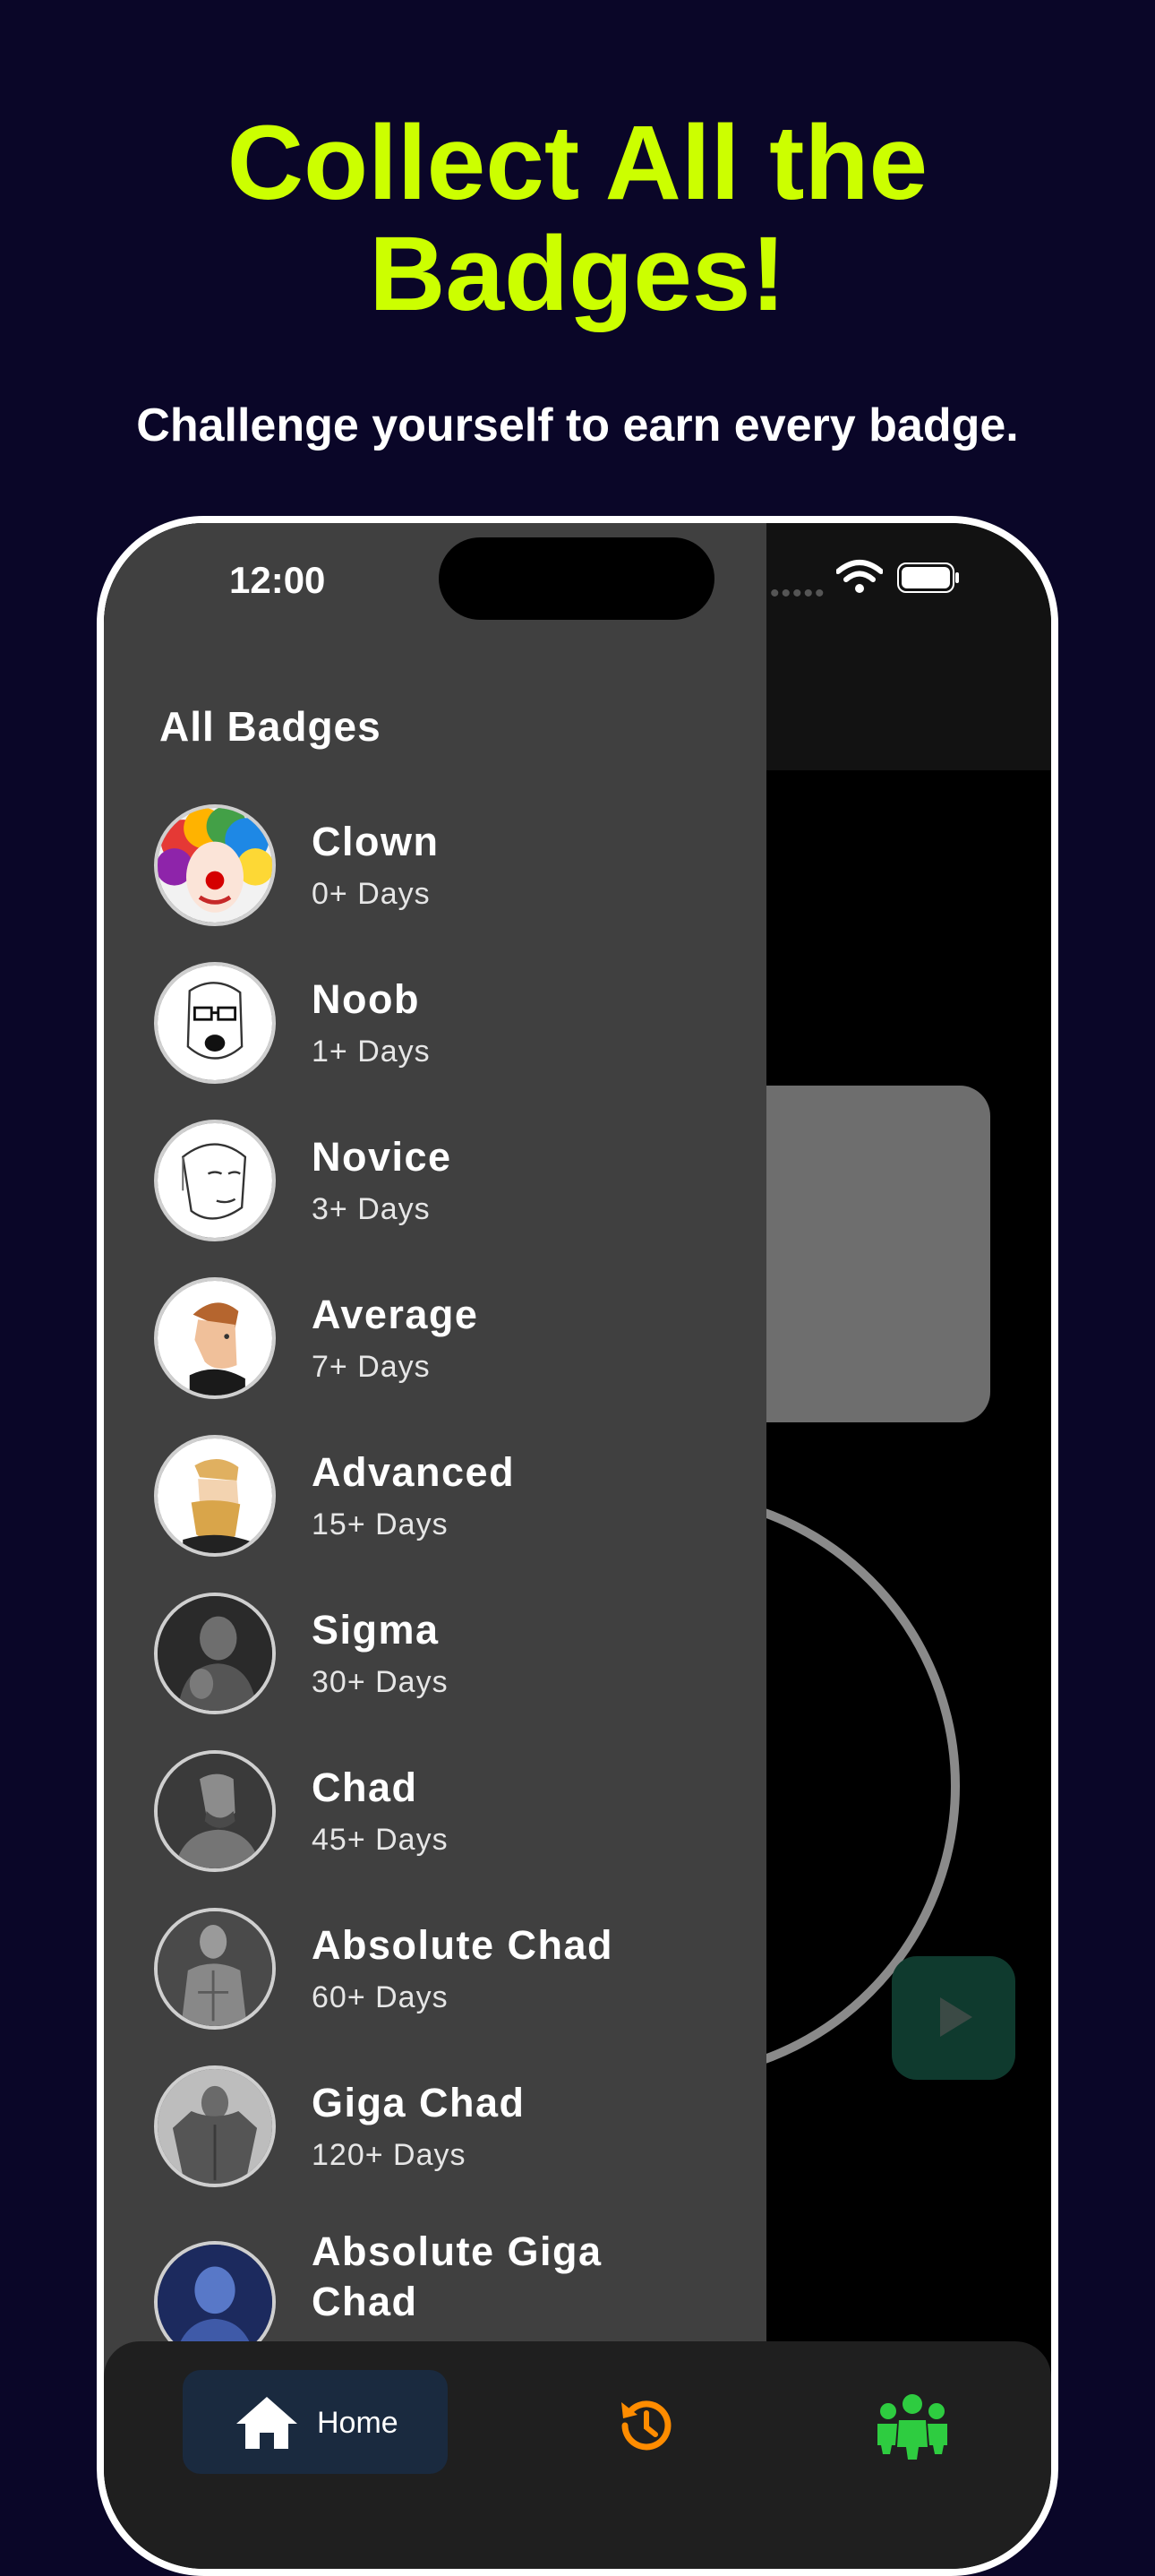 Image resolution: width=1155 pixels, height=2576 pixels. I want to click on promo-subheadline: Challenge yourself to earn every badge., so click(577, 425).